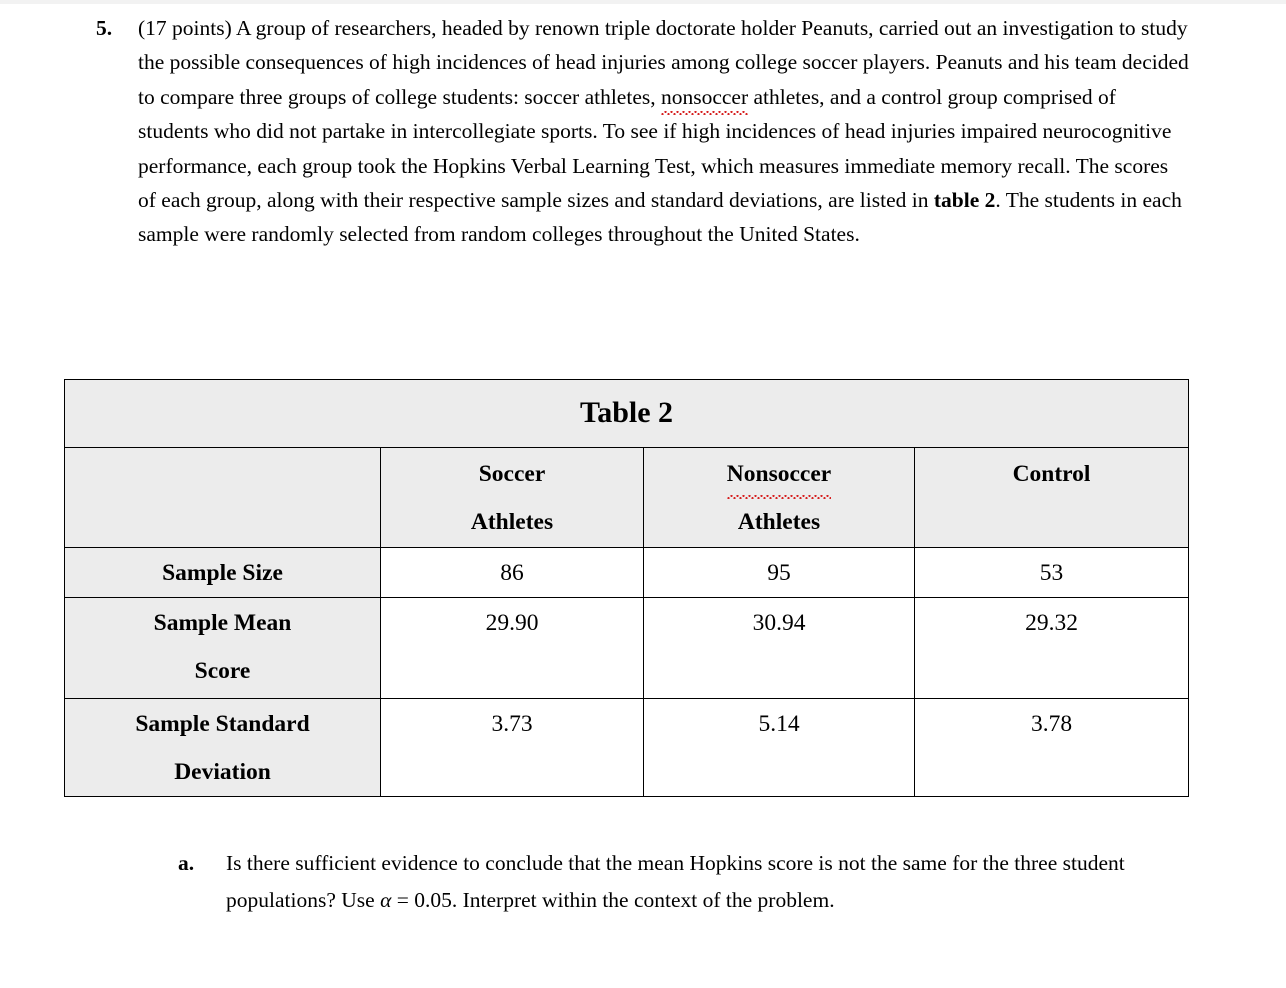 This screenshot has width=1286, height=988. I want to click on misspelled-word-nonsoccer: nonsoccer, so click(704, 98).